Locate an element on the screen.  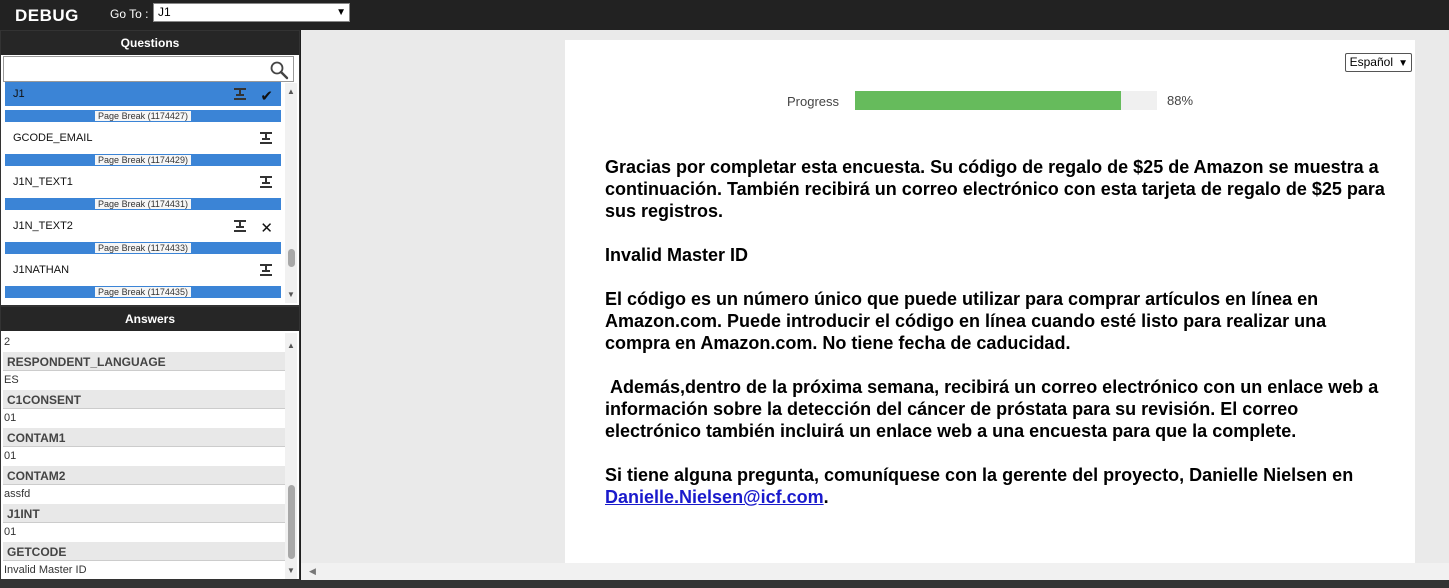
language-select: Español ▼ is located at coordinates (1378, 62).